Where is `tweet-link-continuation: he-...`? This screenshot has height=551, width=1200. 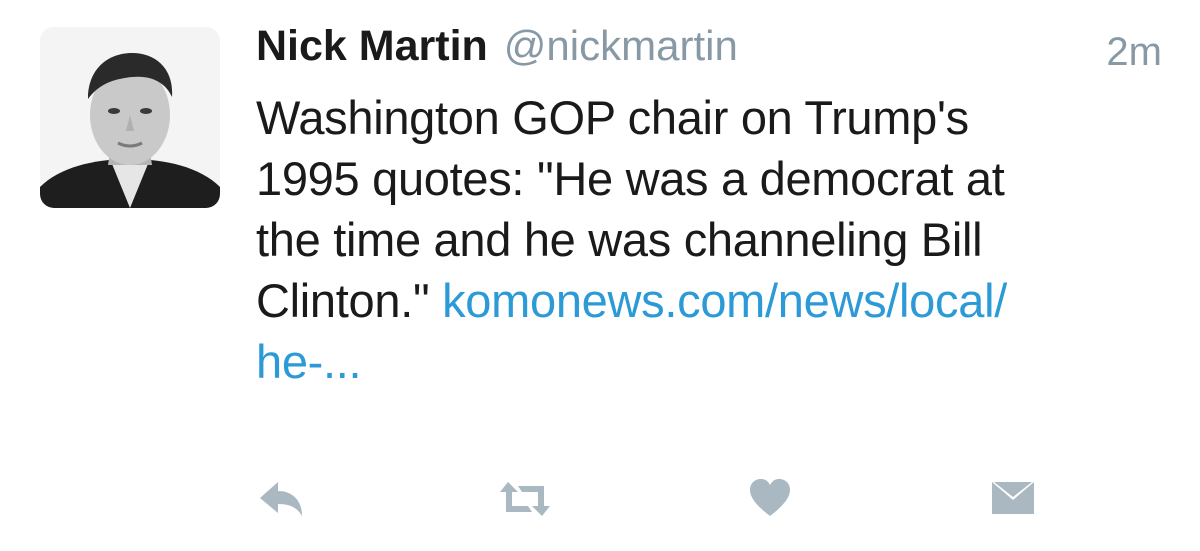 tweet-link-continuation: he-... is located at coordinates (309, 361).